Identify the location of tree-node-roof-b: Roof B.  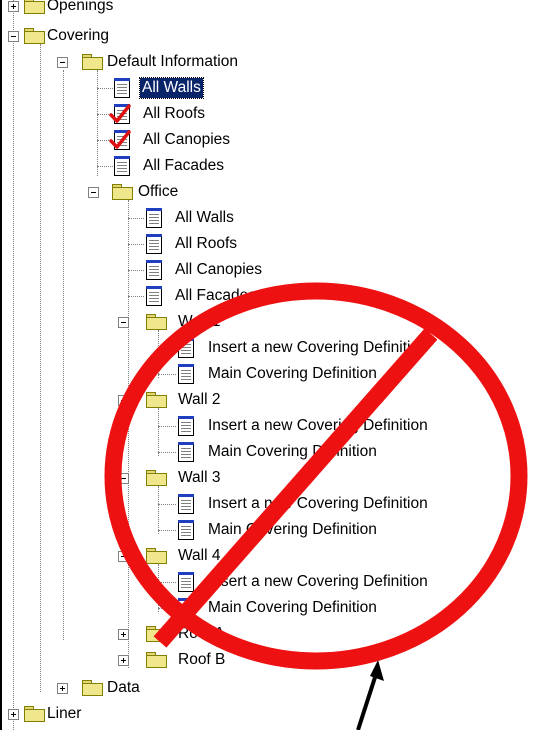
(150, 663).